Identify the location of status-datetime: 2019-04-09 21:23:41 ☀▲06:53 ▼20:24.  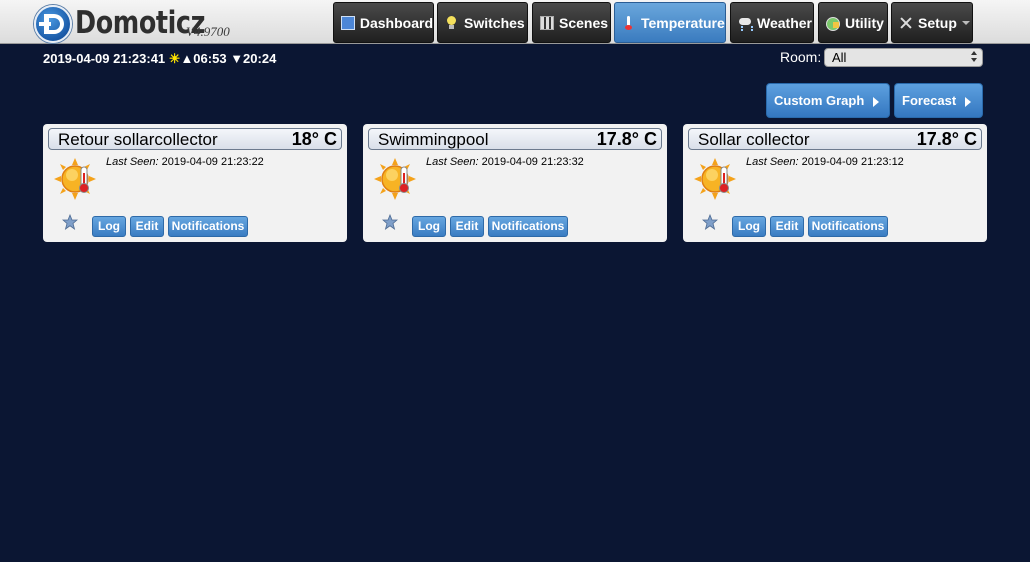
(159, 59).